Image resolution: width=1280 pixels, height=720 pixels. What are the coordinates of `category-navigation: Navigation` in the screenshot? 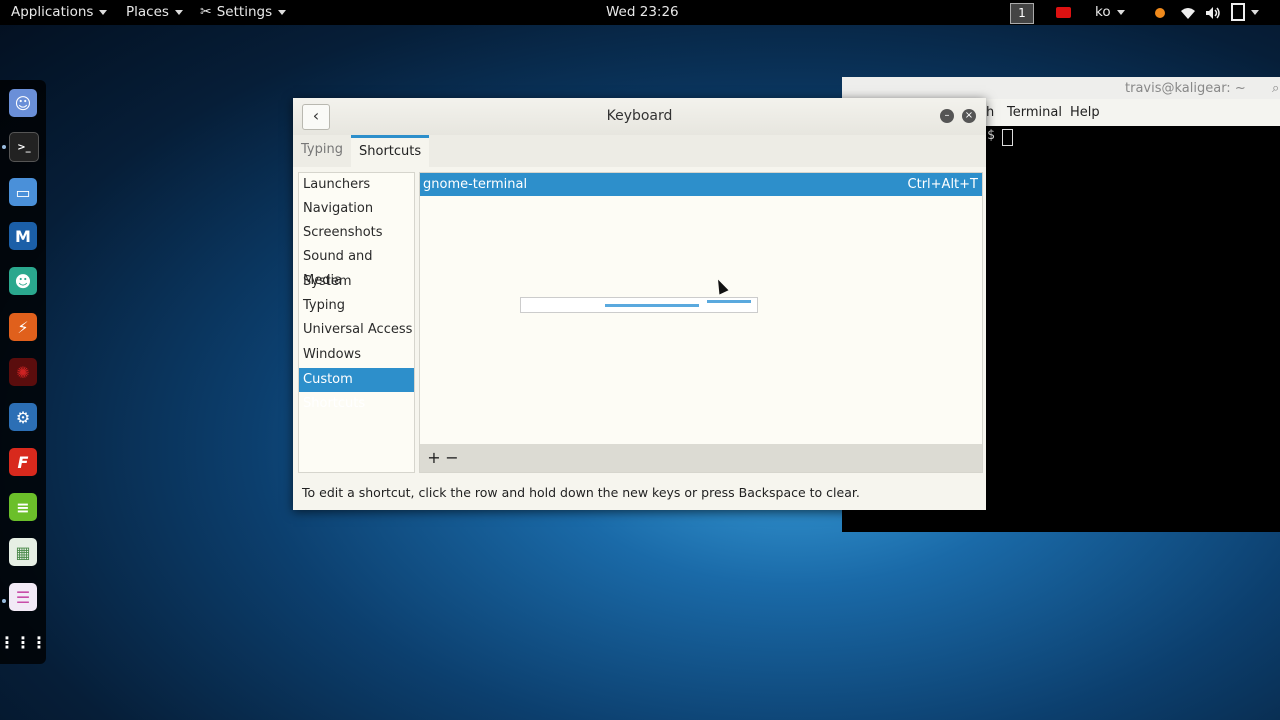 It's located at (356, 209).